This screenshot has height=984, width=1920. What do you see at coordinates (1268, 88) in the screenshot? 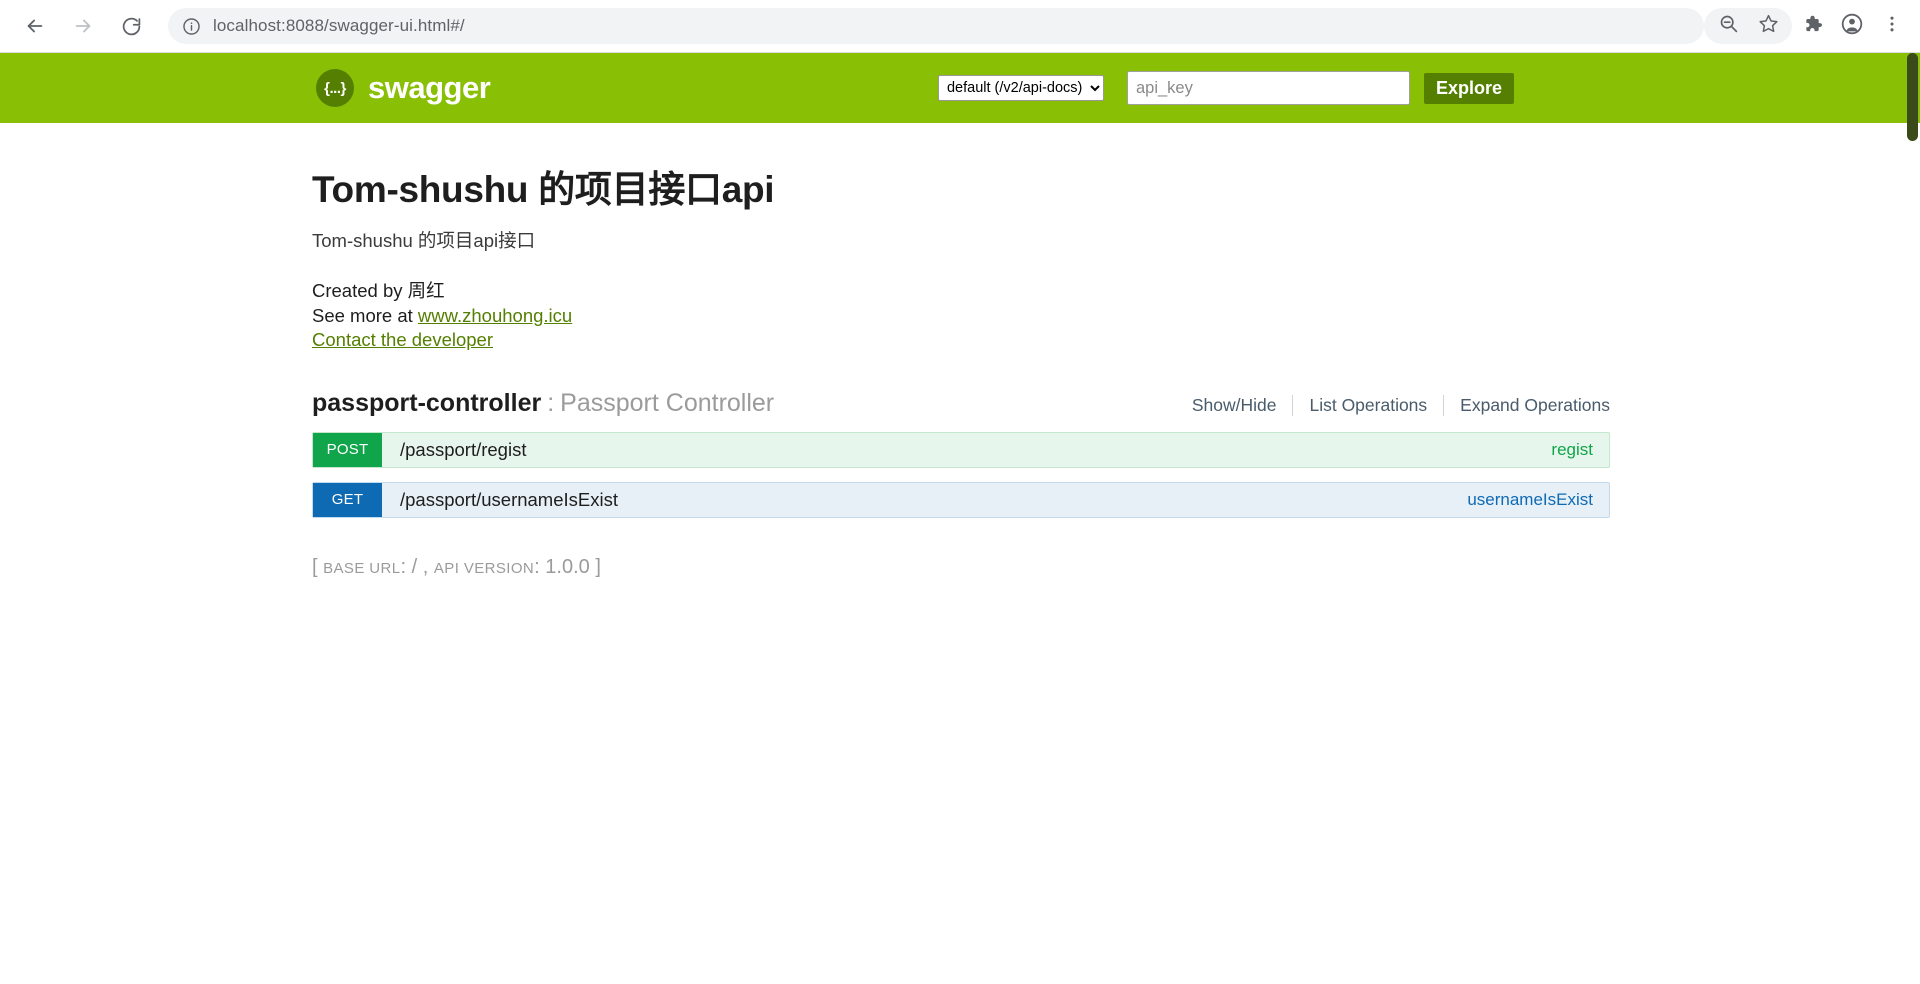
I see `api-key-input` at bounding box center [1268, 88].